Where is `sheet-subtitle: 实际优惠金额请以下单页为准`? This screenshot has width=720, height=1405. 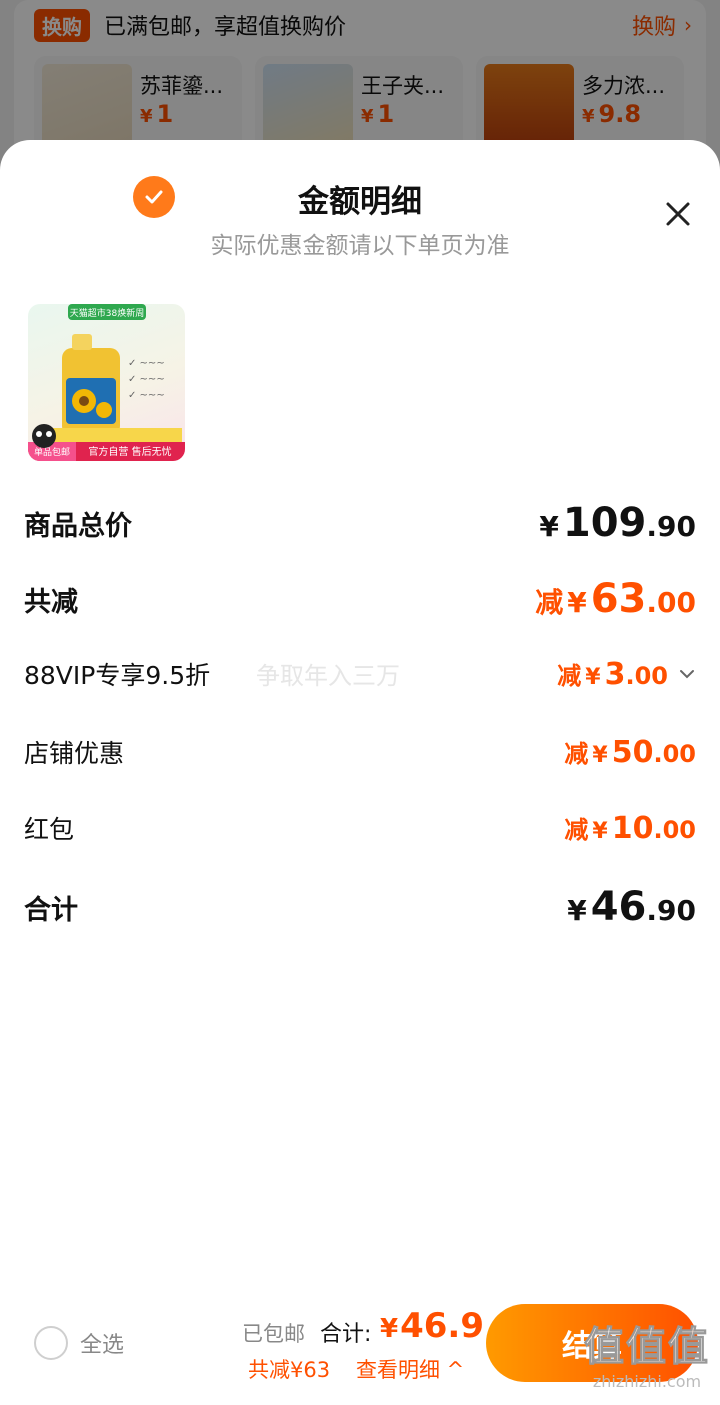
sheet-subtitle: 实际优惠金额请以下单页为准 is located at coordinates (360, 246).